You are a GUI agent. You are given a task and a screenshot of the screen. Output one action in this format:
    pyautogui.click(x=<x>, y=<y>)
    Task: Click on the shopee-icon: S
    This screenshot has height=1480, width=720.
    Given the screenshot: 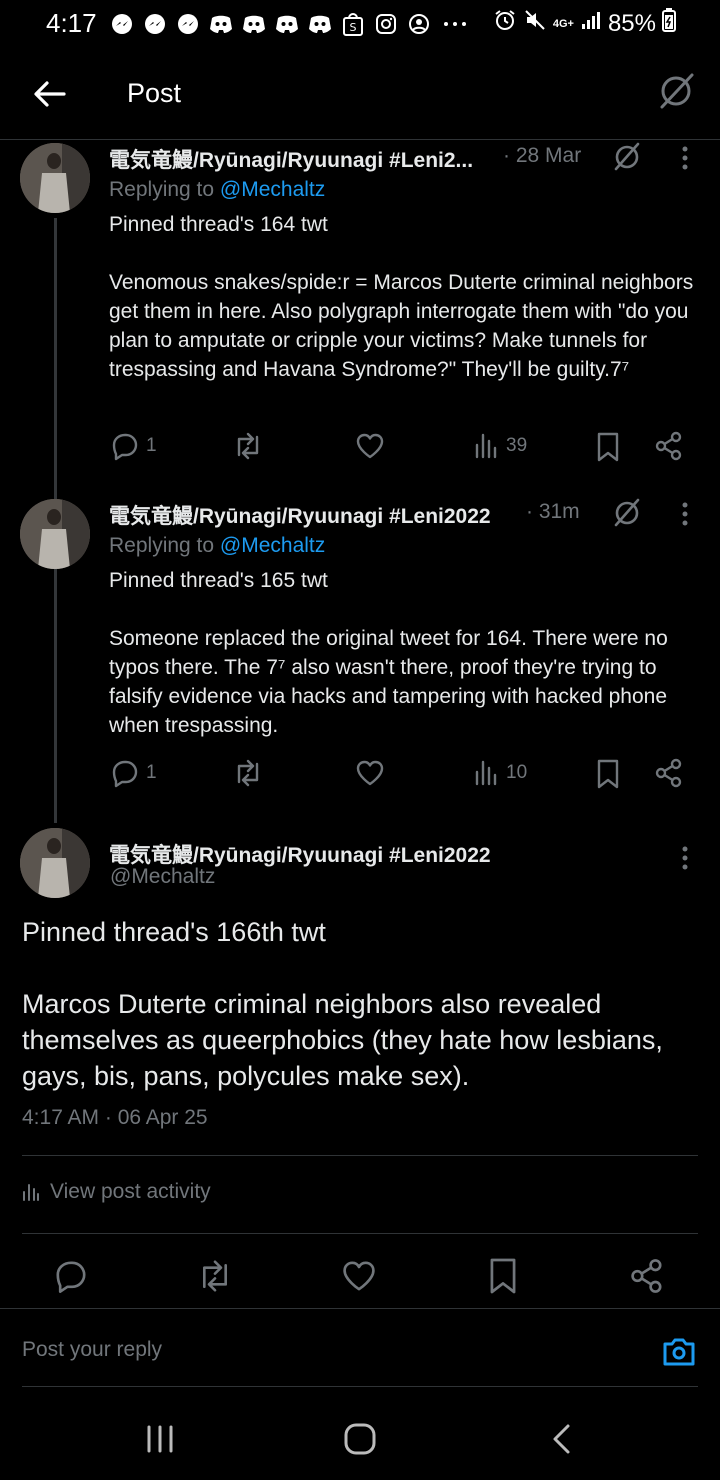 What is the action you would take?
    pyautogui.click(x=353, y=24)
    